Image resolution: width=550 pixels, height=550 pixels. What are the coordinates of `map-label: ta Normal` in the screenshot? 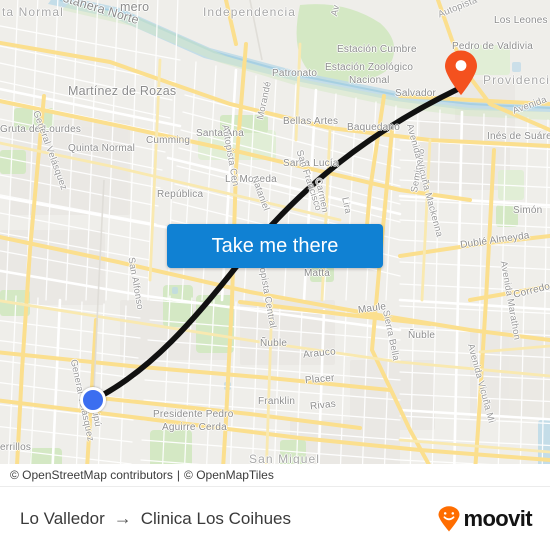 It's located at (33, 12).